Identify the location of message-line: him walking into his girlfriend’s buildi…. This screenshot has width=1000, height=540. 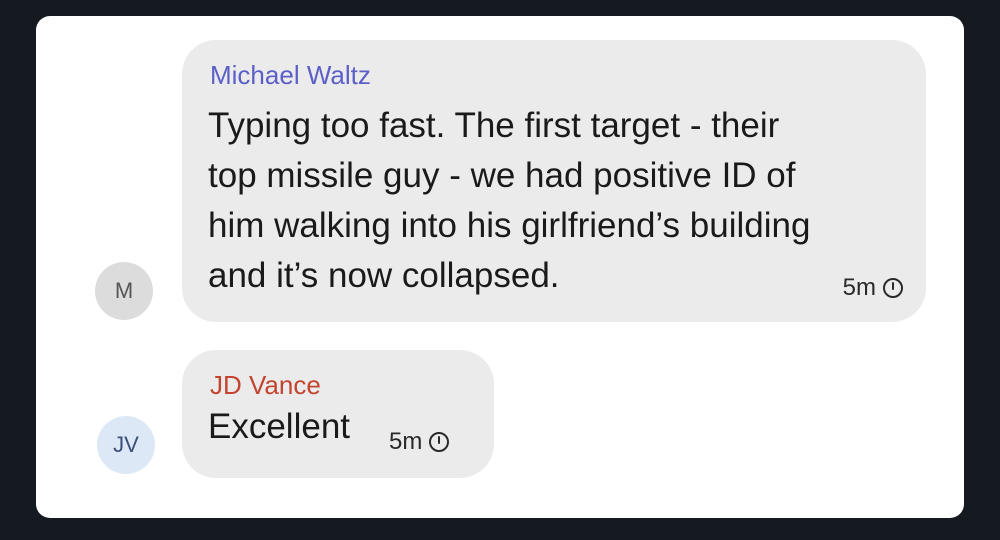
(509, 225).